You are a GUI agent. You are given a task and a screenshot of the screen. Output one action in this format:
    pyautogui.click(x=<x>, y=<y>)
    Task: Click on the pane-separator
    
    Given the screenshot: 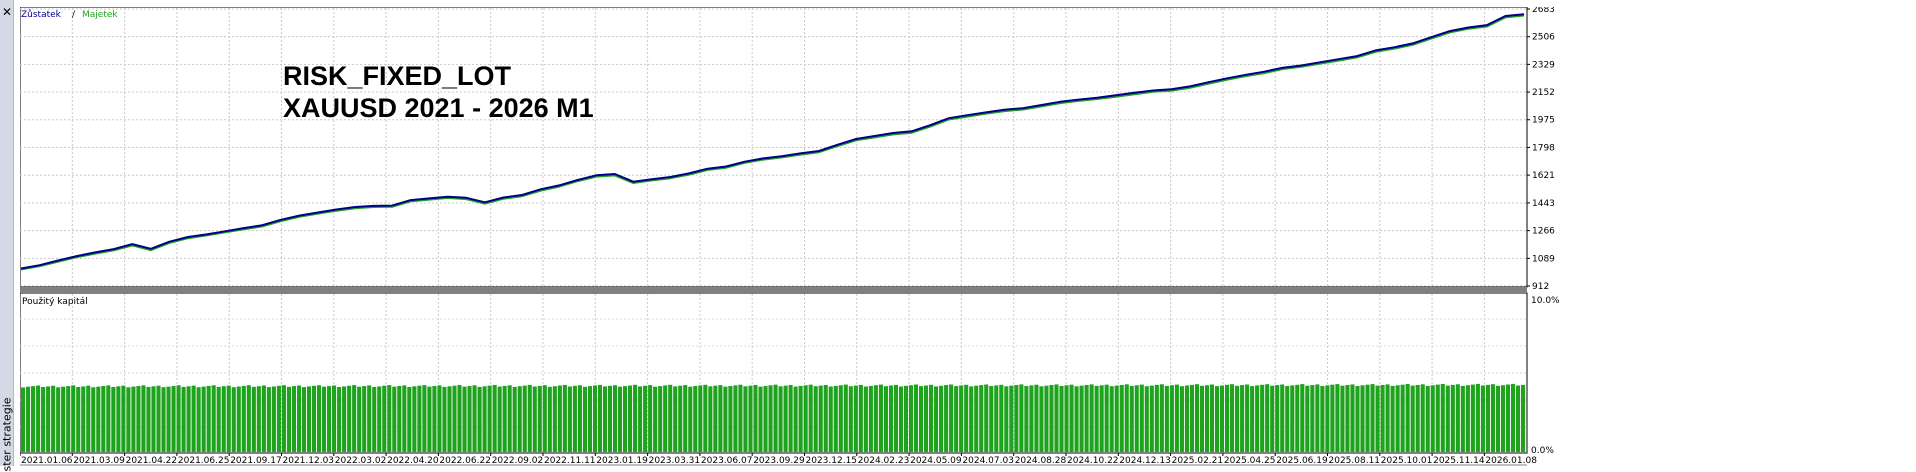 What is the action you would take?
    pyautogui.click(x=773, y=290)
    